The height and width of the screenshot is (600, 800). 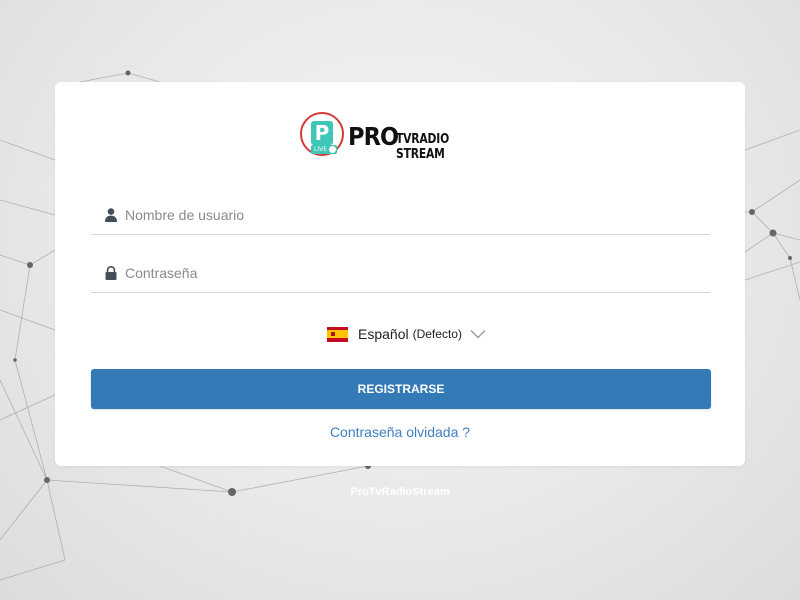 What do you see at coordinates (405, 273) in the screenshot?
I see `password-input` at bounding box center [405, 273].